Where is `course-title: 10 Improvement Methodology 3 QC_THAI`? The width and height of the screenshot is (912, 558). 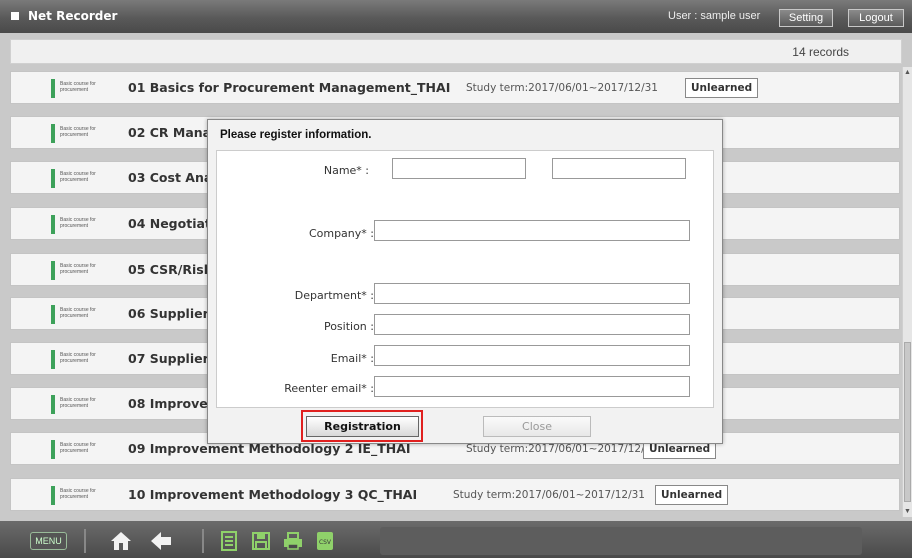 course-title: 10 Improvement Methodology 3 QC_THAI is located at coordinates (272, 494).